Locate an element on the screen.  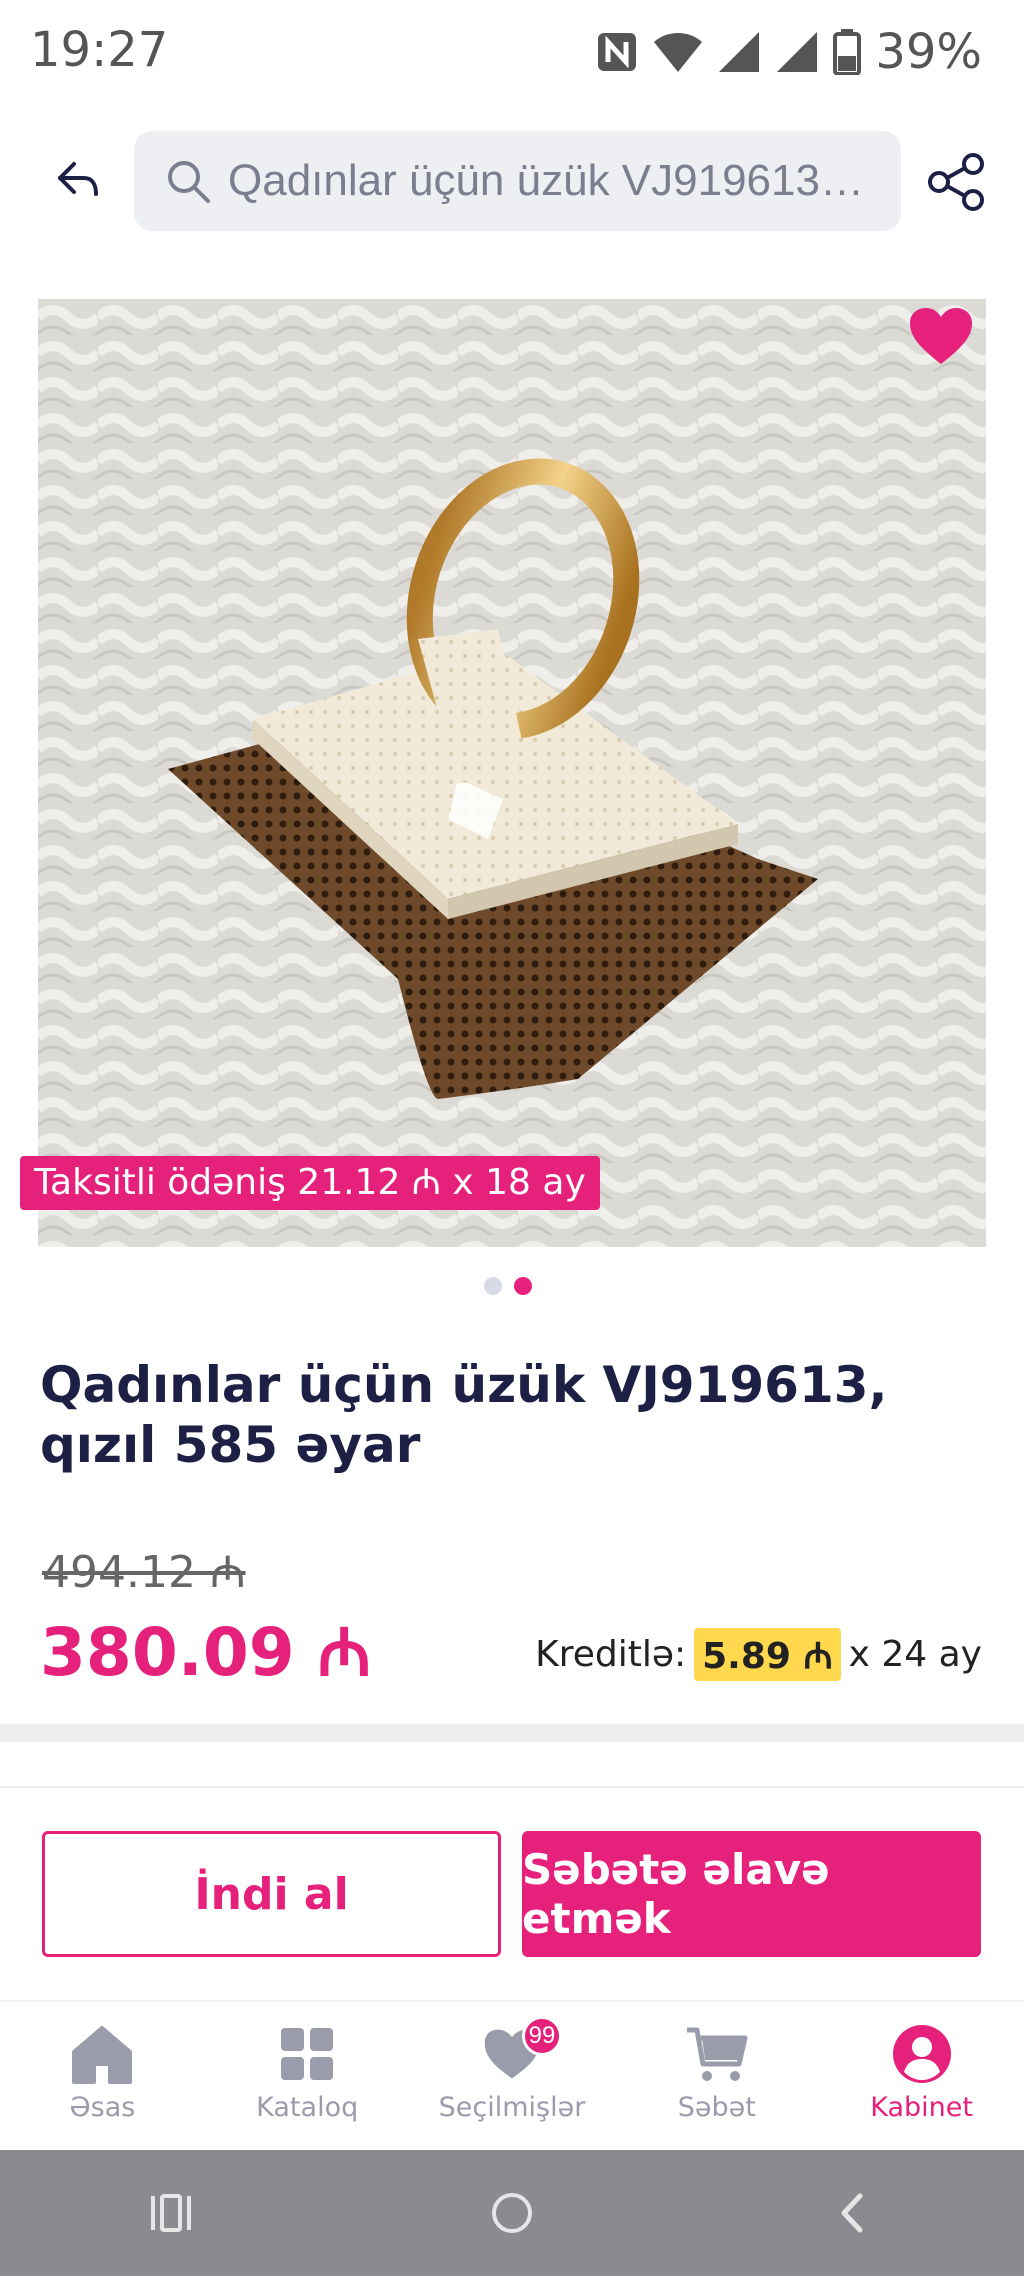
nav-item-home: Əsas is located at coordinates (102, 2077).